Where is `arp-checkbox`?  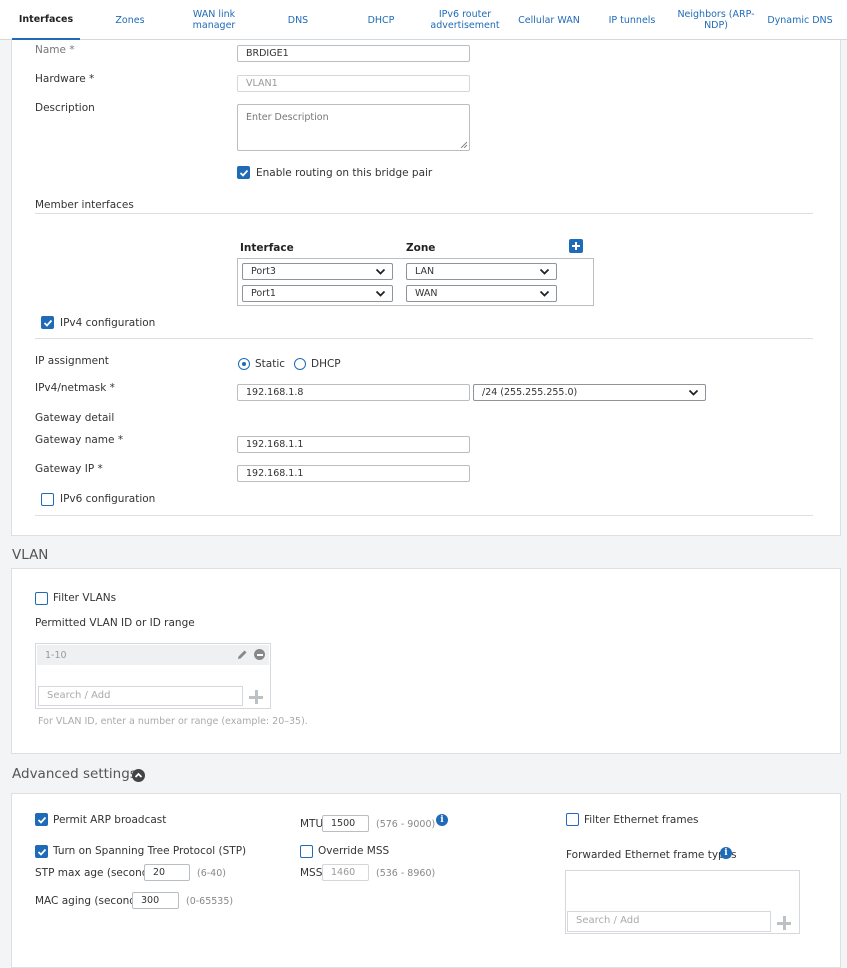 arp-checkbox is located at coordinates (41, 819).